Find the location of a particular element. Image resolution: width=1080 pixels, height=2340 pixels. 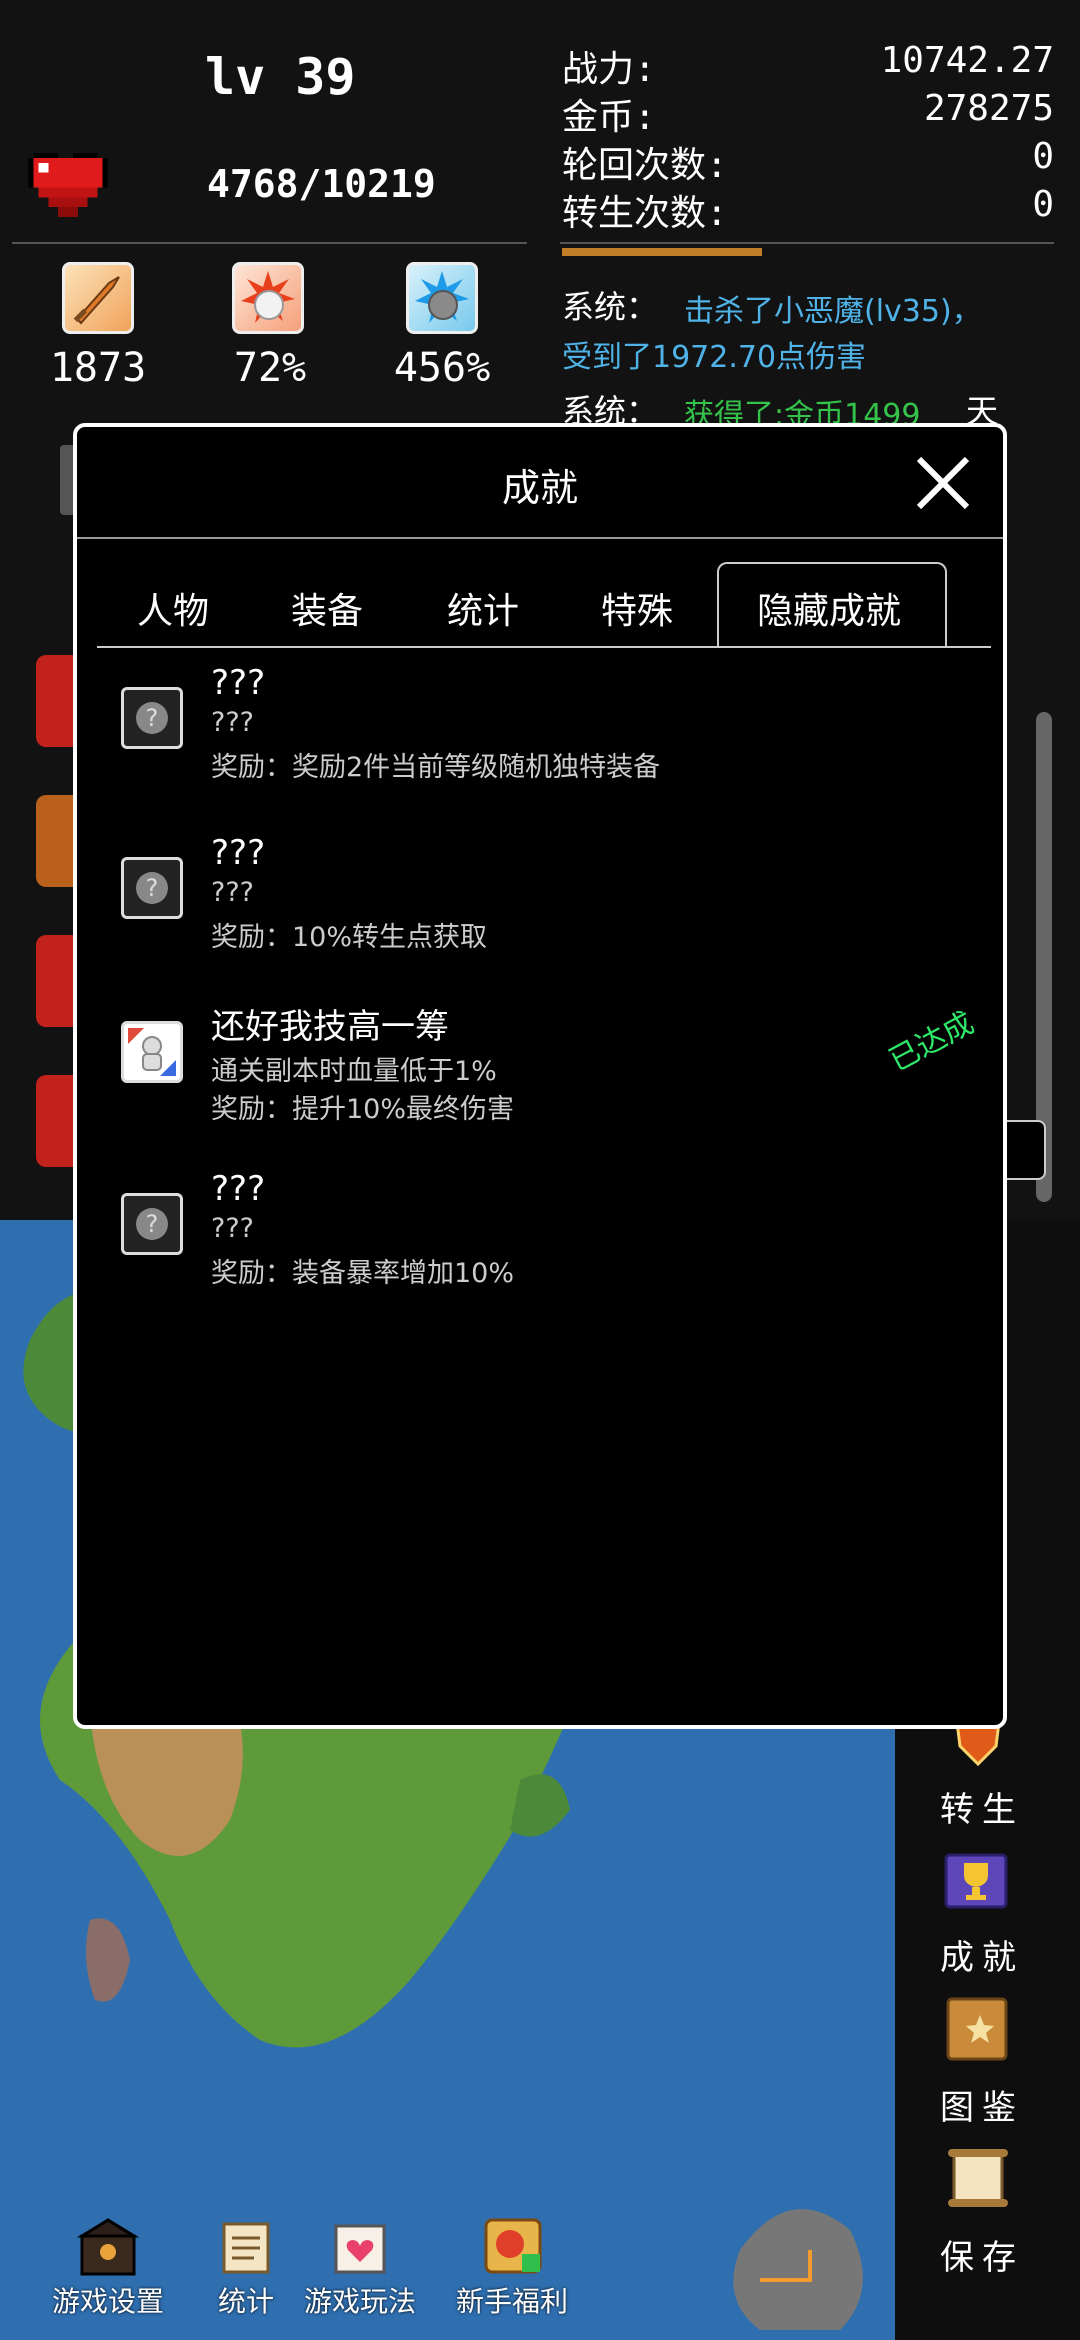

dialog-title: 成就 is located at coordinates (539, 488).